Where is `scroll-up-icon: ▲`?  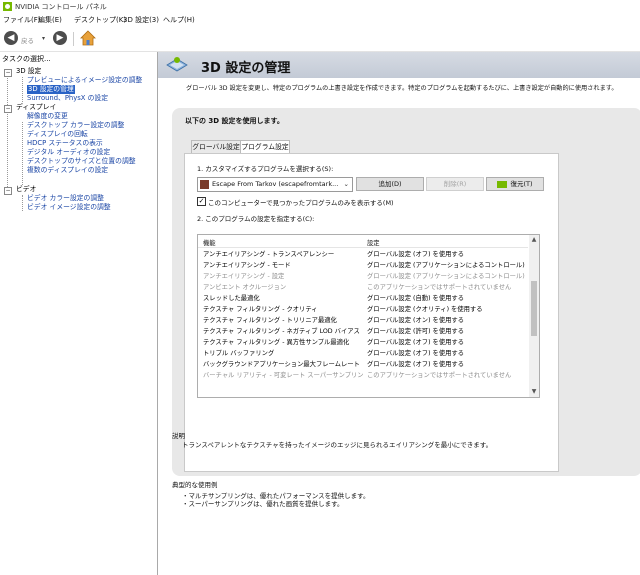 scroll-up-icon: ▲ is located at coordinates (534, 240).